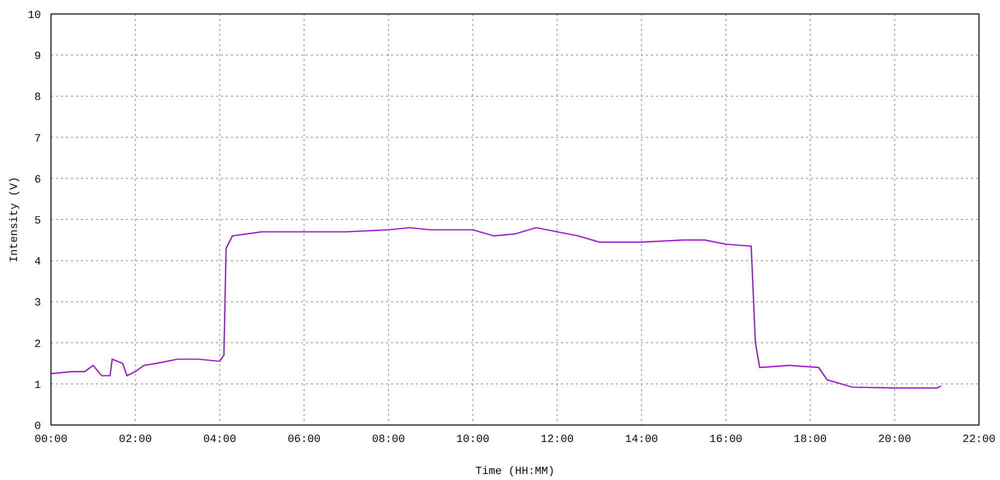 This screenshot has height=480, width=1000. Describe the element at coordinates (37, 139) in the screenshot. I see `y-tick-label: 7` at that location.